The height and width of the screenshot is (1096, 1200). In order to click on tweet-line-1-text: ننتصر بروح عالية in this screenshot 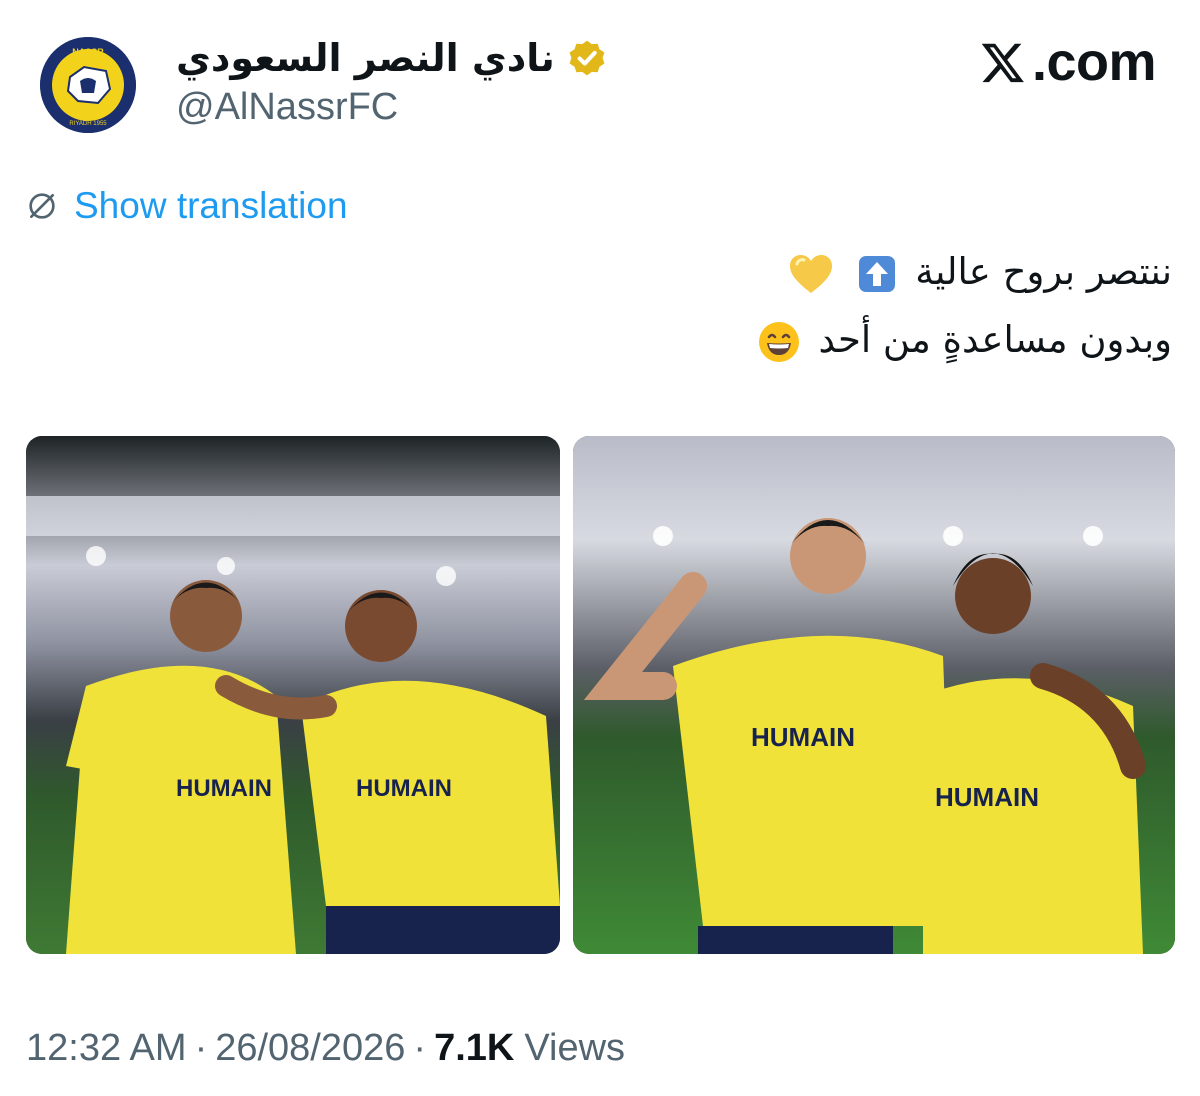, I will do `click(1043, 271)`.